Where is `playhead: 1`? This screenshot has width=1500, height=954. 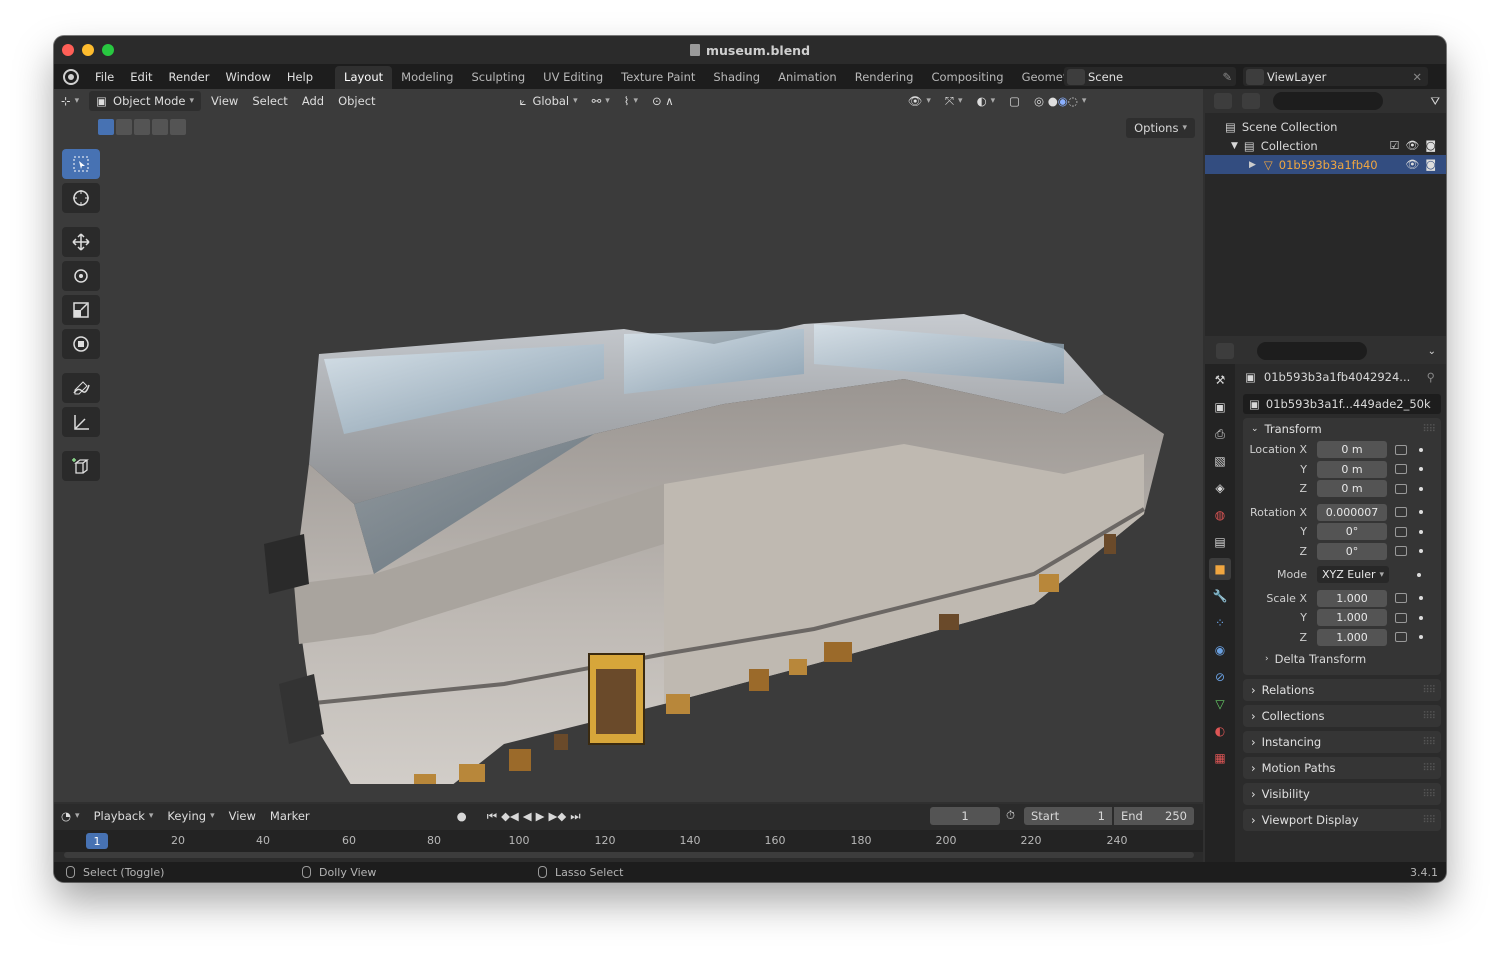 playhead: 1 is located at coordinates (97, 841).